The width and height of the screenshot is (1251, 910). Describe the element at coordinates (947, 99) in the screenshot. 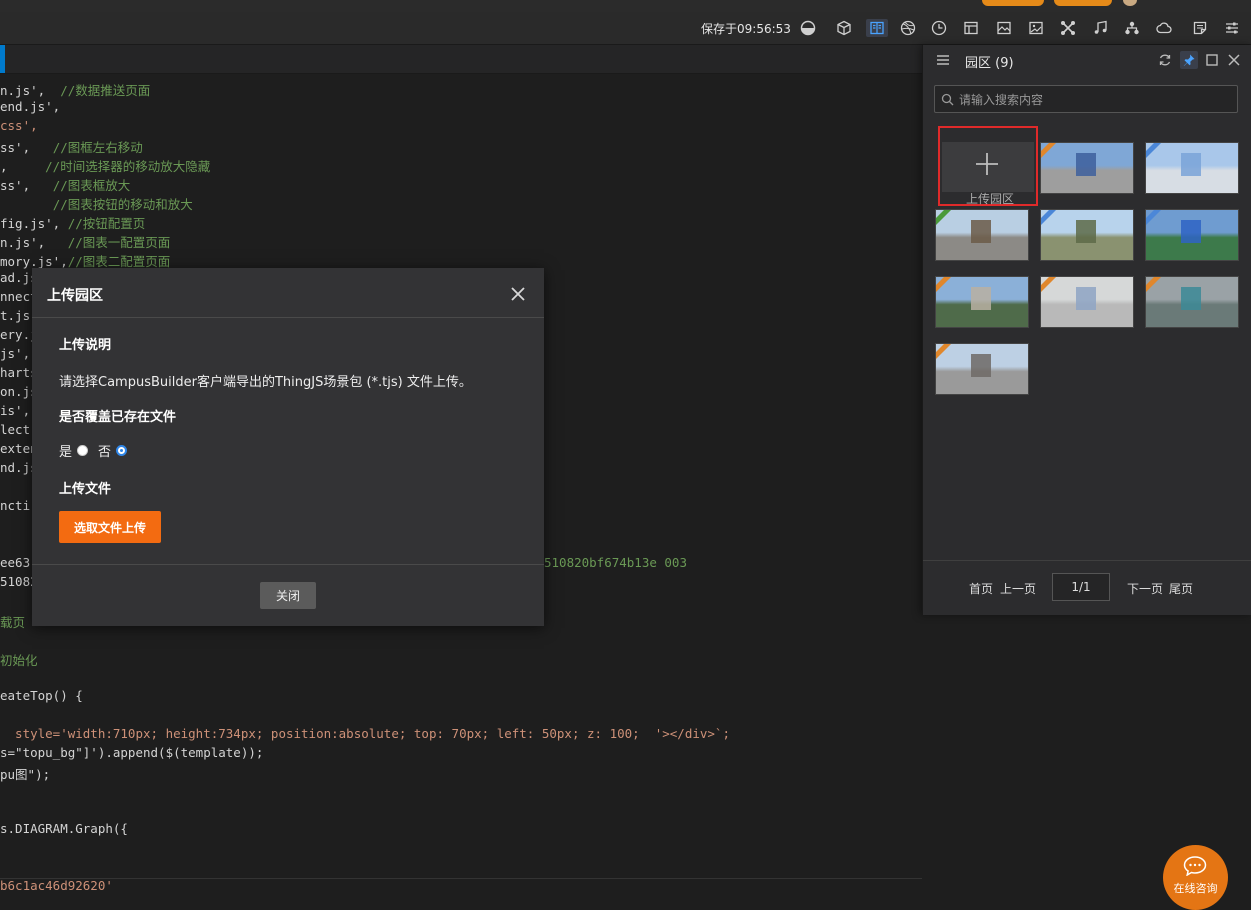

I see `search-icon` at that location.